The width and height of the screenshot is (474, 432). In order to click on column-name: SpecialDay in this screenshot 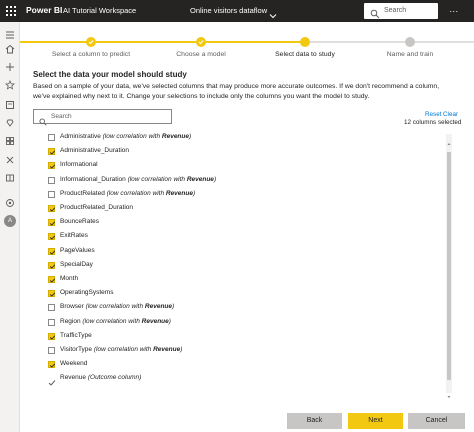, I will do `click(76, 264)`.